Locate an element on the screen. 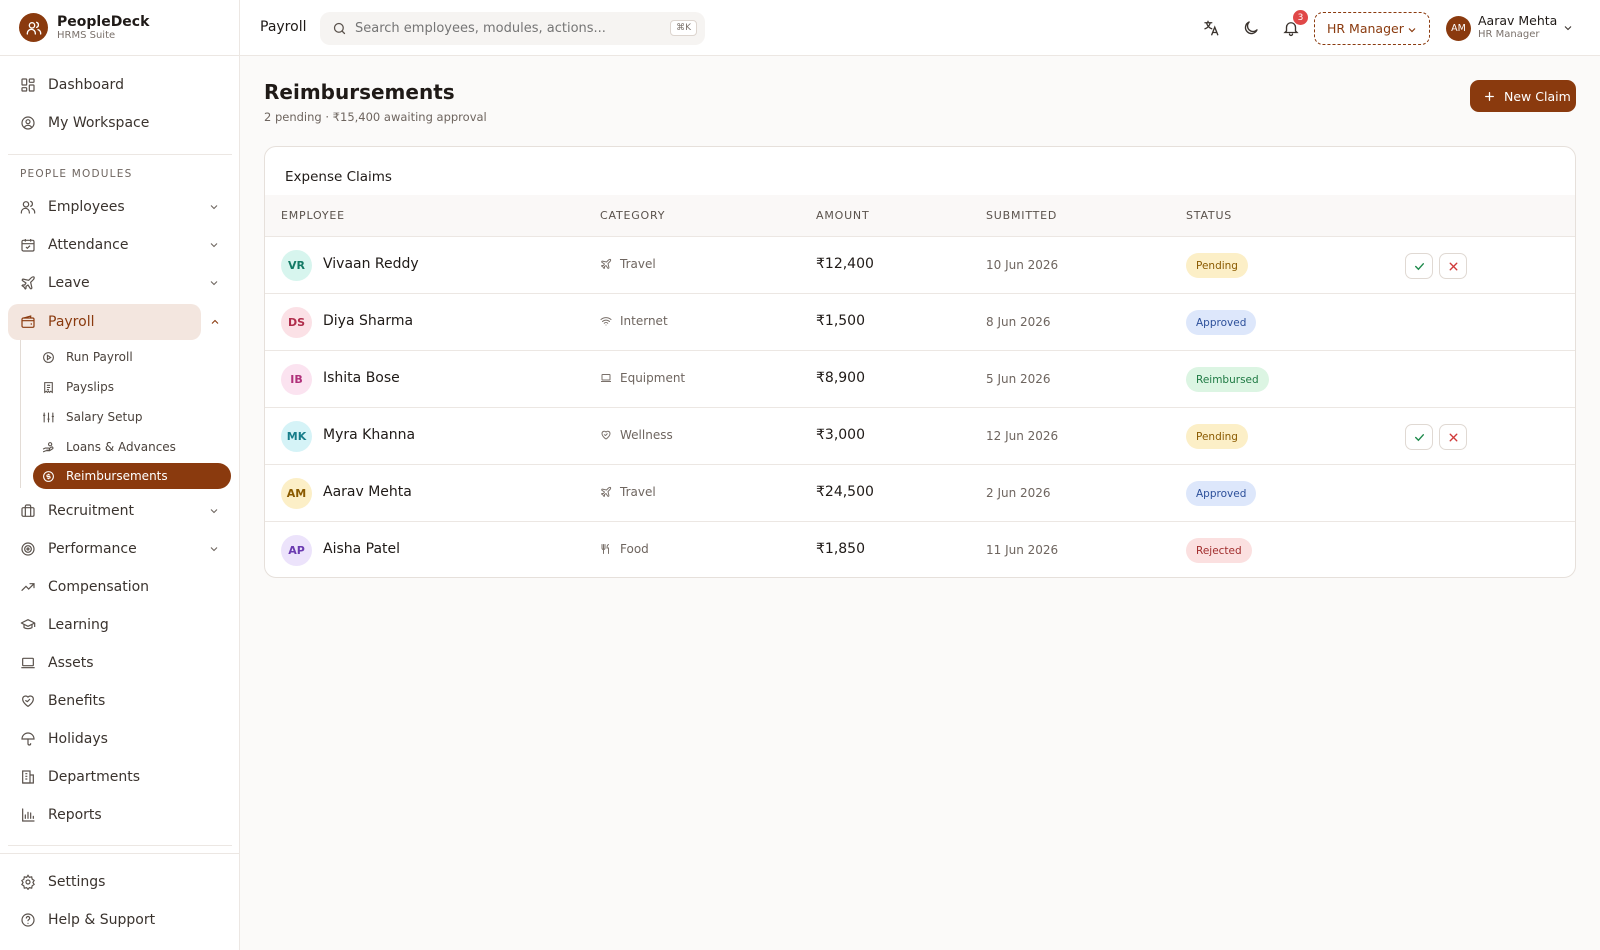 The height and width of the screenshot is (950, 1600). new-claim-label: New Claim is located at coordinates (1537, 96).